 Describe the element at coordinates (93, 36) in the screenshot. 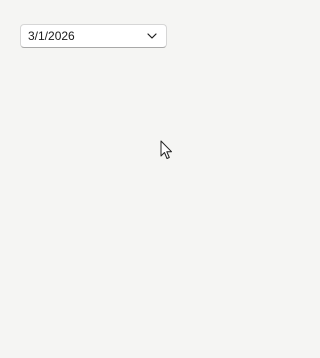

I see `date-picker: 3/1/2026` at that location.